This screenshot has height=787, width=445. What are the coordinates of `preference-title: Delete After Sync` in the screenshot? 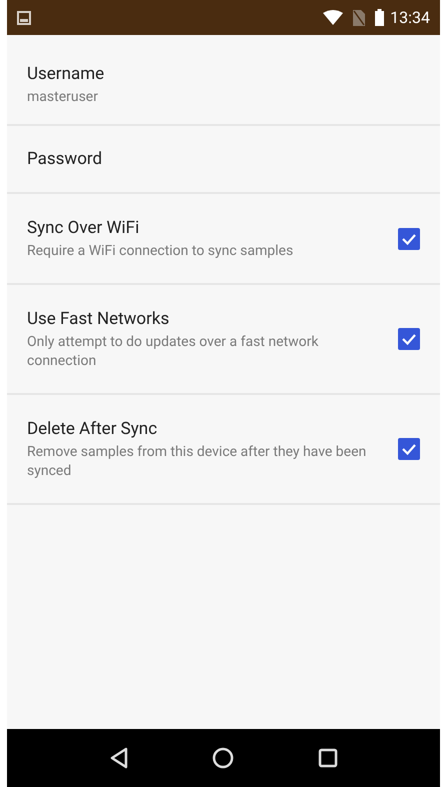 It's located at (92, 429).